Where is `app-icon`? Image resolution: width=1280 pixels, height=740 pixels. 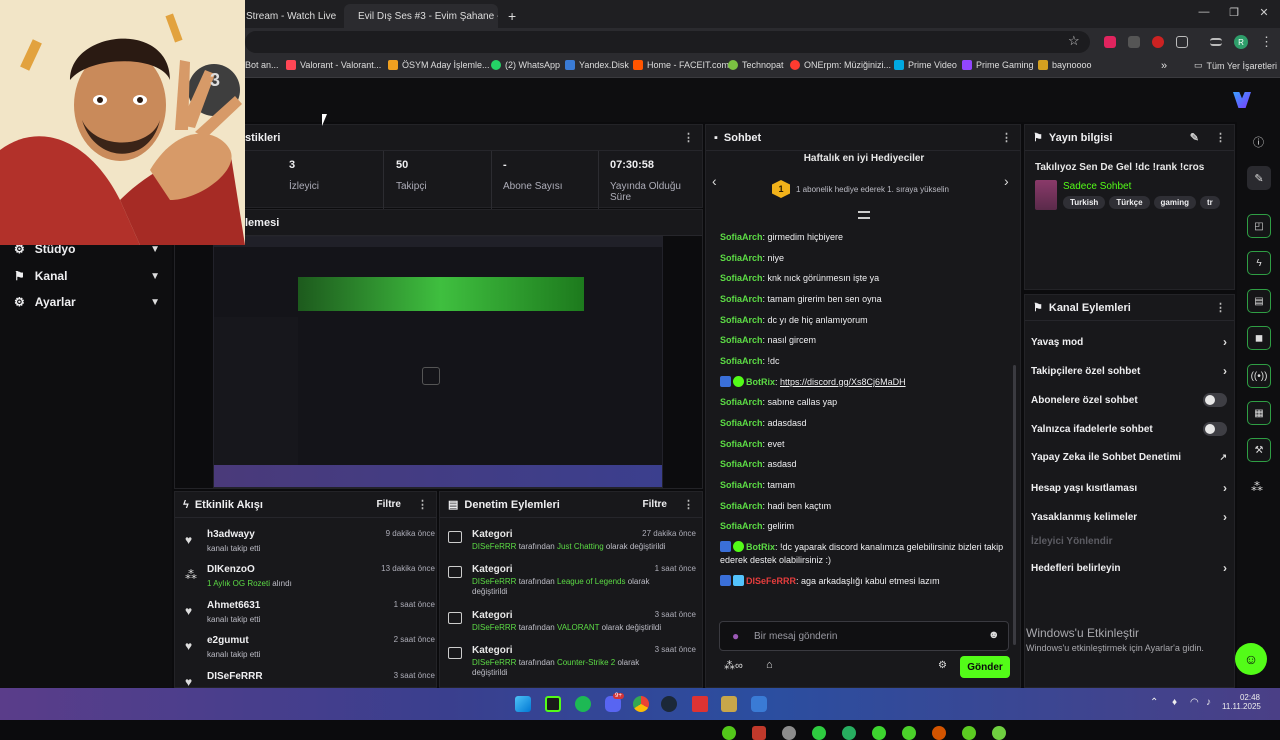 app-icon is located at coordinates (759, 704).